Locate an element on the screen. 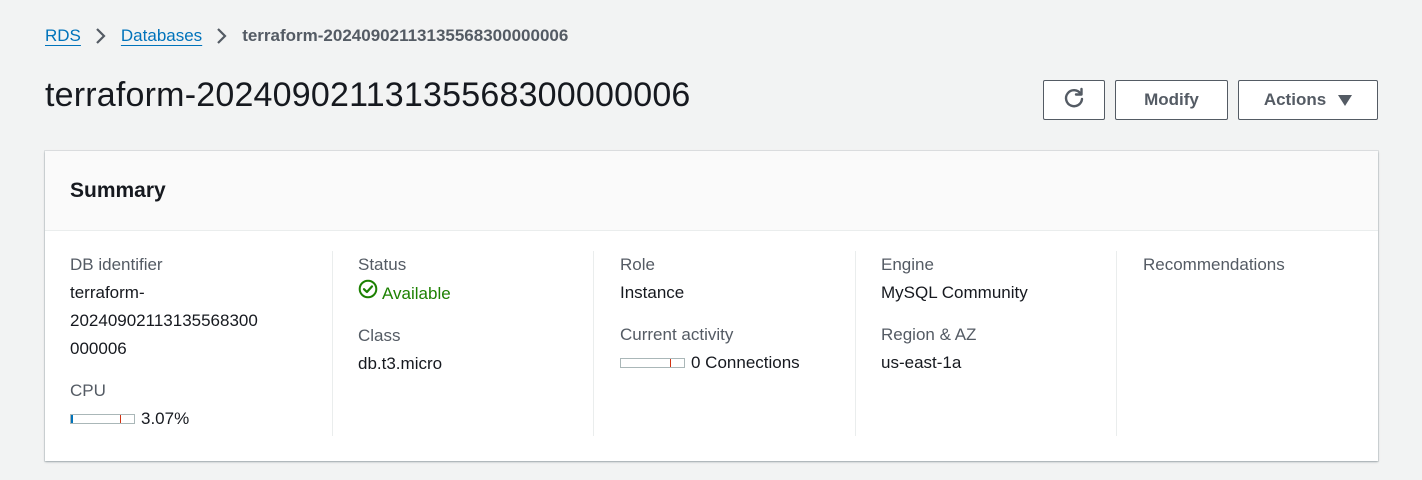 The image size is (1422, 480). summary-column-recommendations: Recommendations is located at coordinates (1247, 343).